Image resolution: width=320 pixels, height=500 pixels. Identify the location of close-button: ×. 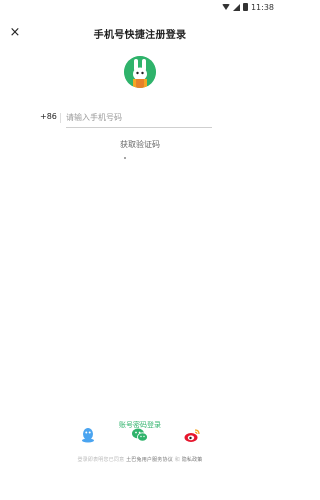
(15, 33).